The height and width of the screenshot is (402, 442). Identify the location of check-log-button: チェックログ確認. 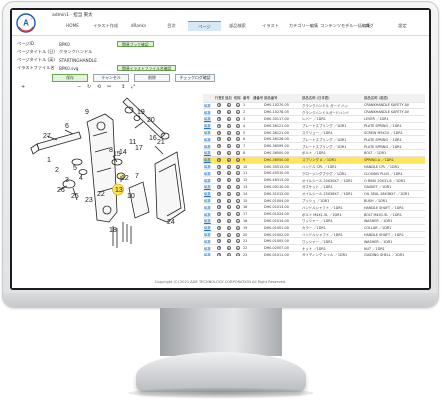
(195, 78).